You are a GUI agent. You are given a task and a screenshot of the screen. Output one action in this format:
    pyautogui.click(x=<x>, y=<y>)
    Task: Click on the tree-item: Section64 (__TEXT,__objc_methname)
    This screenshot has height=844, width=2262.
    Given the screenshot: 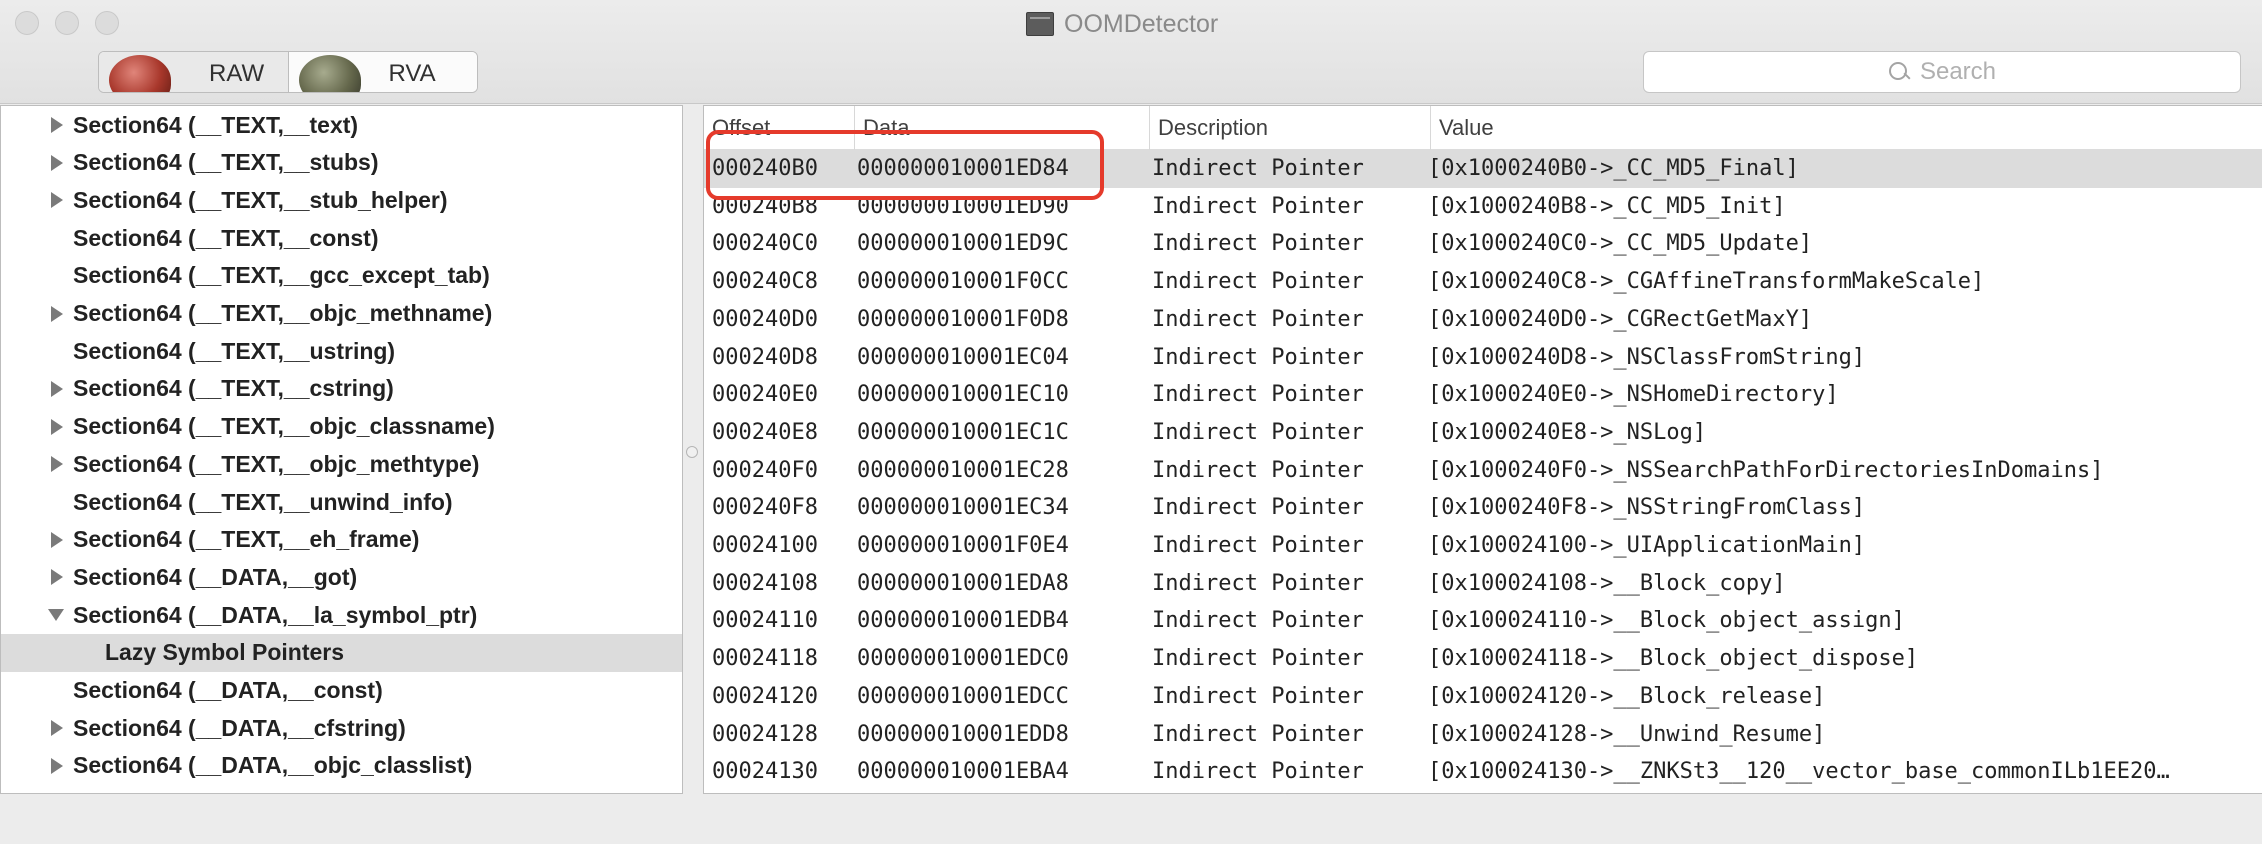 What is the action you would take?
    pyautogui.click(x=341, y=314)
    